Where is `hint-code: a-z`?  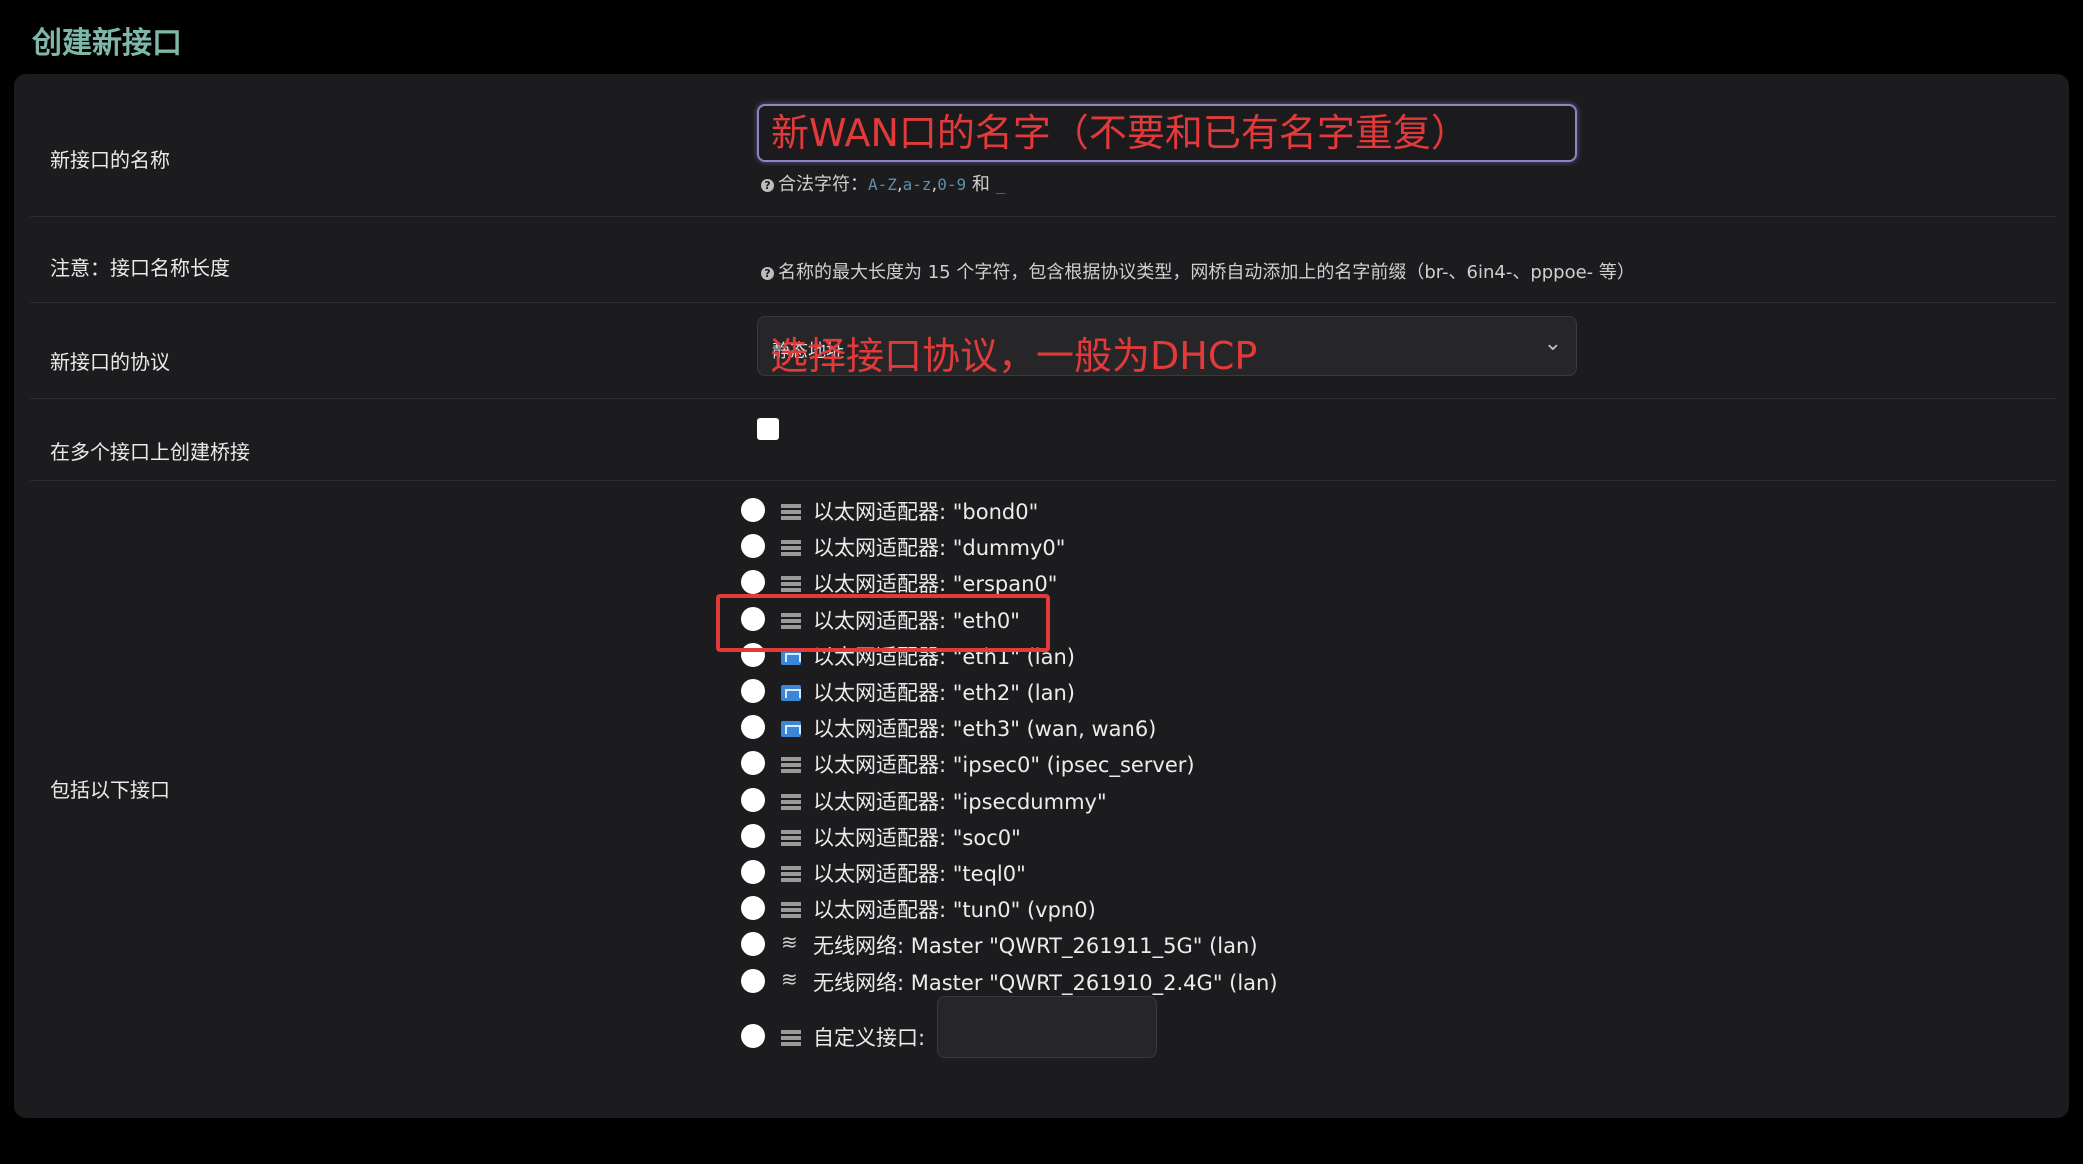
hint-code: a-z is located at coordinates (917, 184).